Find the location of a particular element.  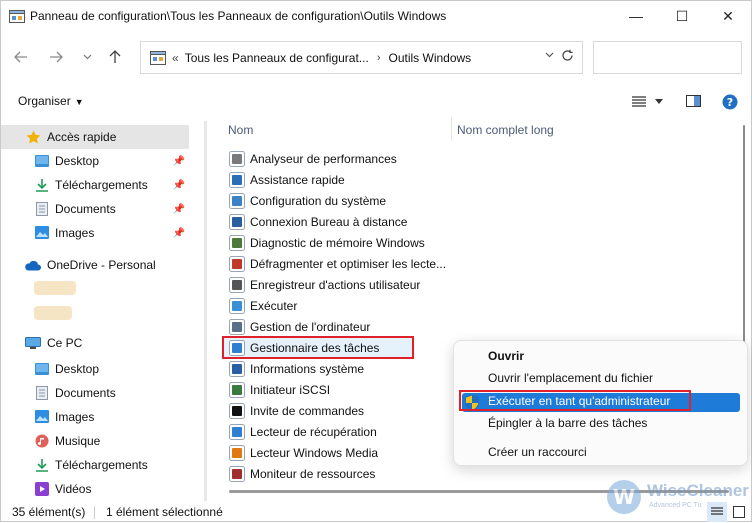

refresh-icon is located at coordinates (567, 55).